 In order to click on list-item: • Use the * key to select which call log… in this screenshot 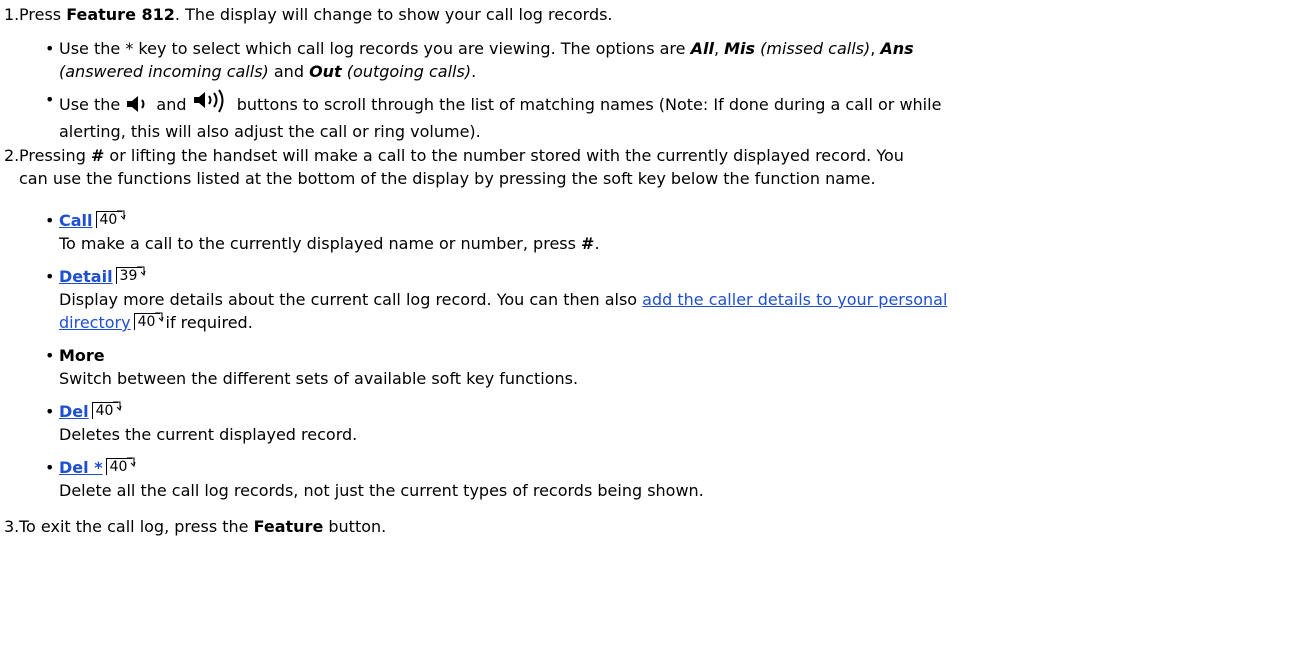, I will do `click(479, 60)`.